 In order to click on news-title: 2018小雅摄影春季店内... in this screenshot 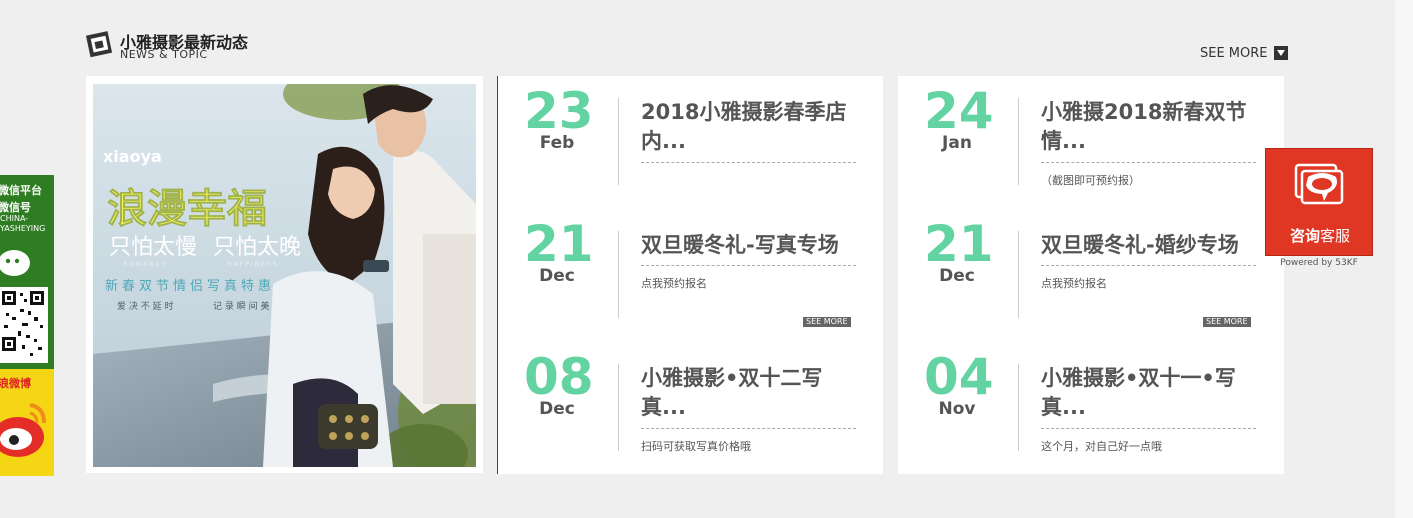, I will do `click(751, 127)`.